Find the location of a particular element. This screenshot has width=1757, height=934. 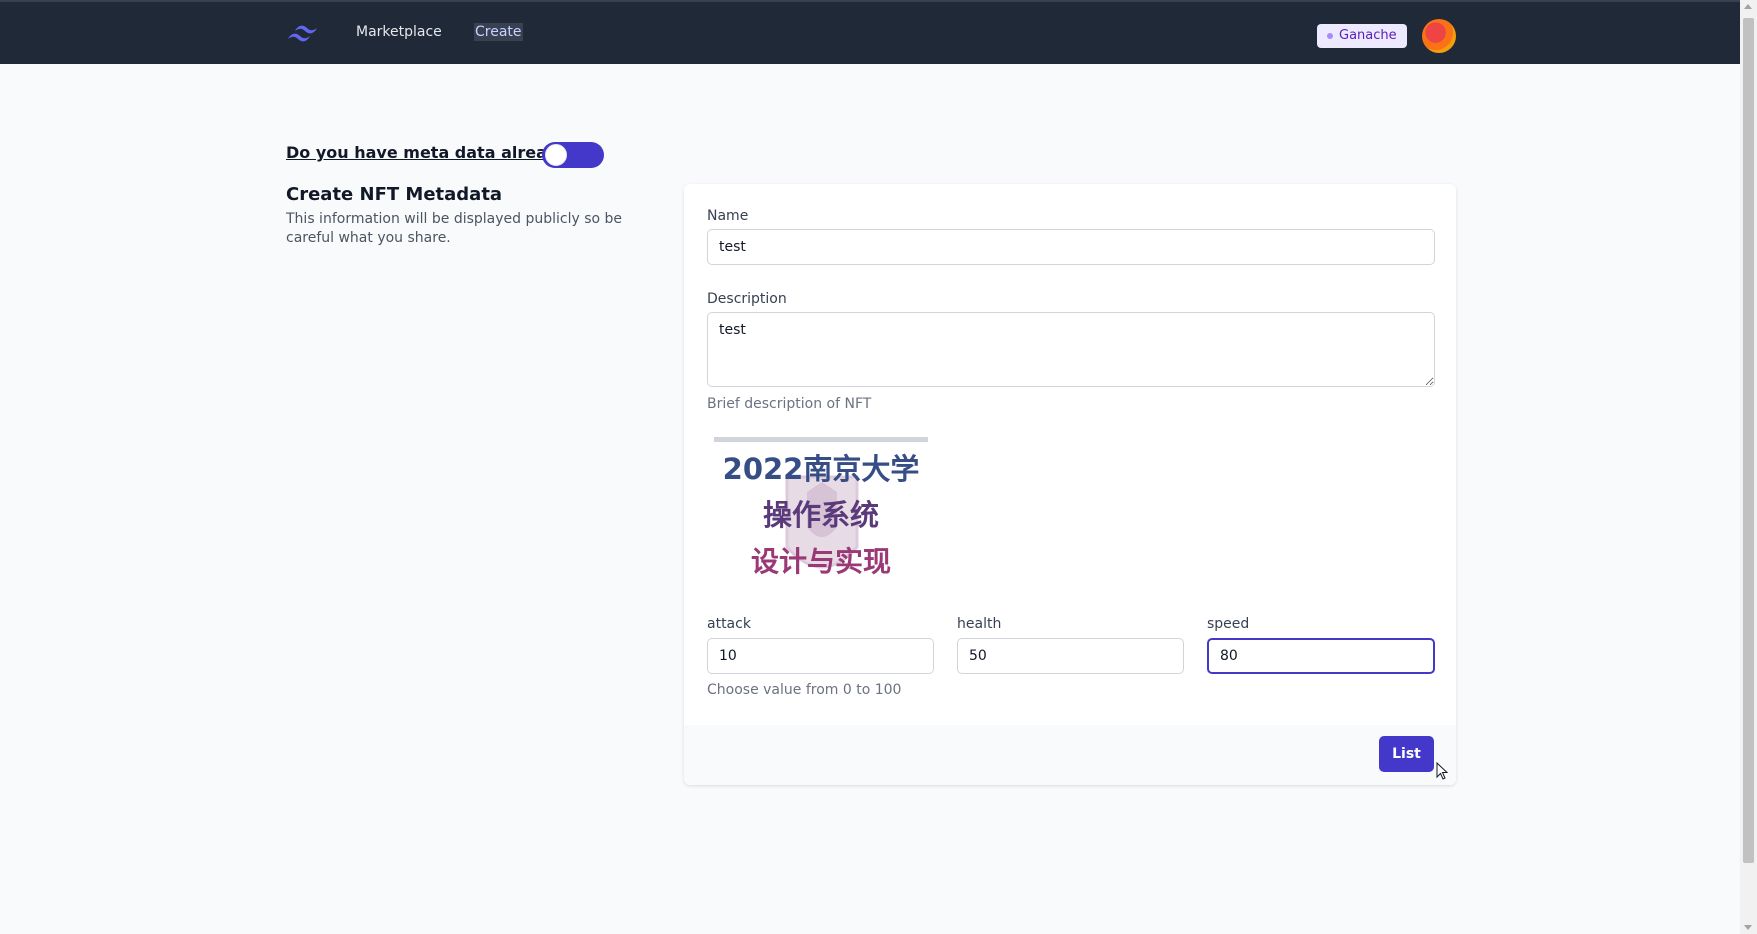

metadata-toggle is located at coordinates (573, 155).